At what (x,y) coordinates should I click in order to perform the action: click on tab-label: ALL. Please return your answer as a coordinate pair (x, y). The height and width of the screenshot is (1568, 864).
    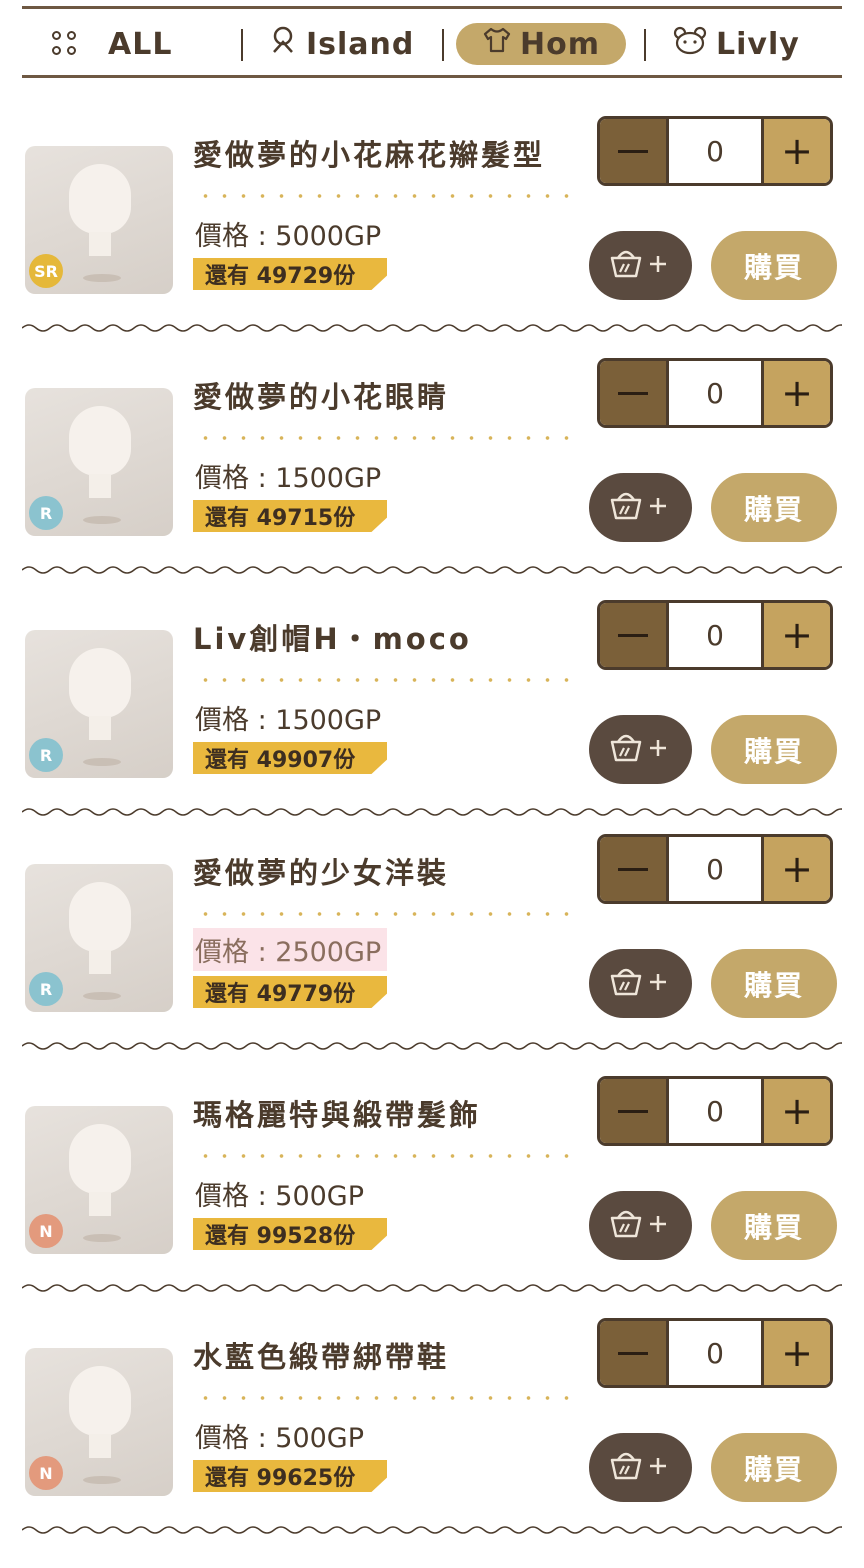
    Looking at the image, I should click on (140, 44).